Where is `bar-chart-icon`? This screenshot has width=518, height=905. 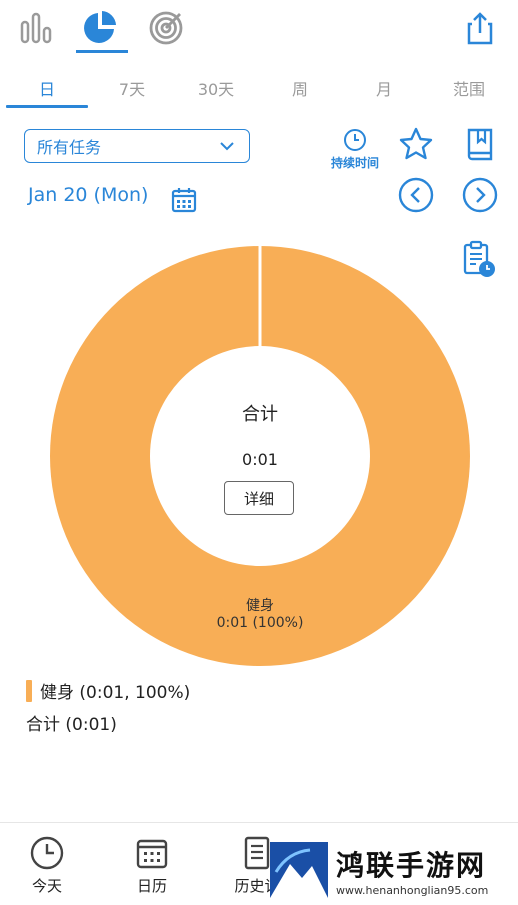
bar-chart-icon is located at coordinates (36, 28).